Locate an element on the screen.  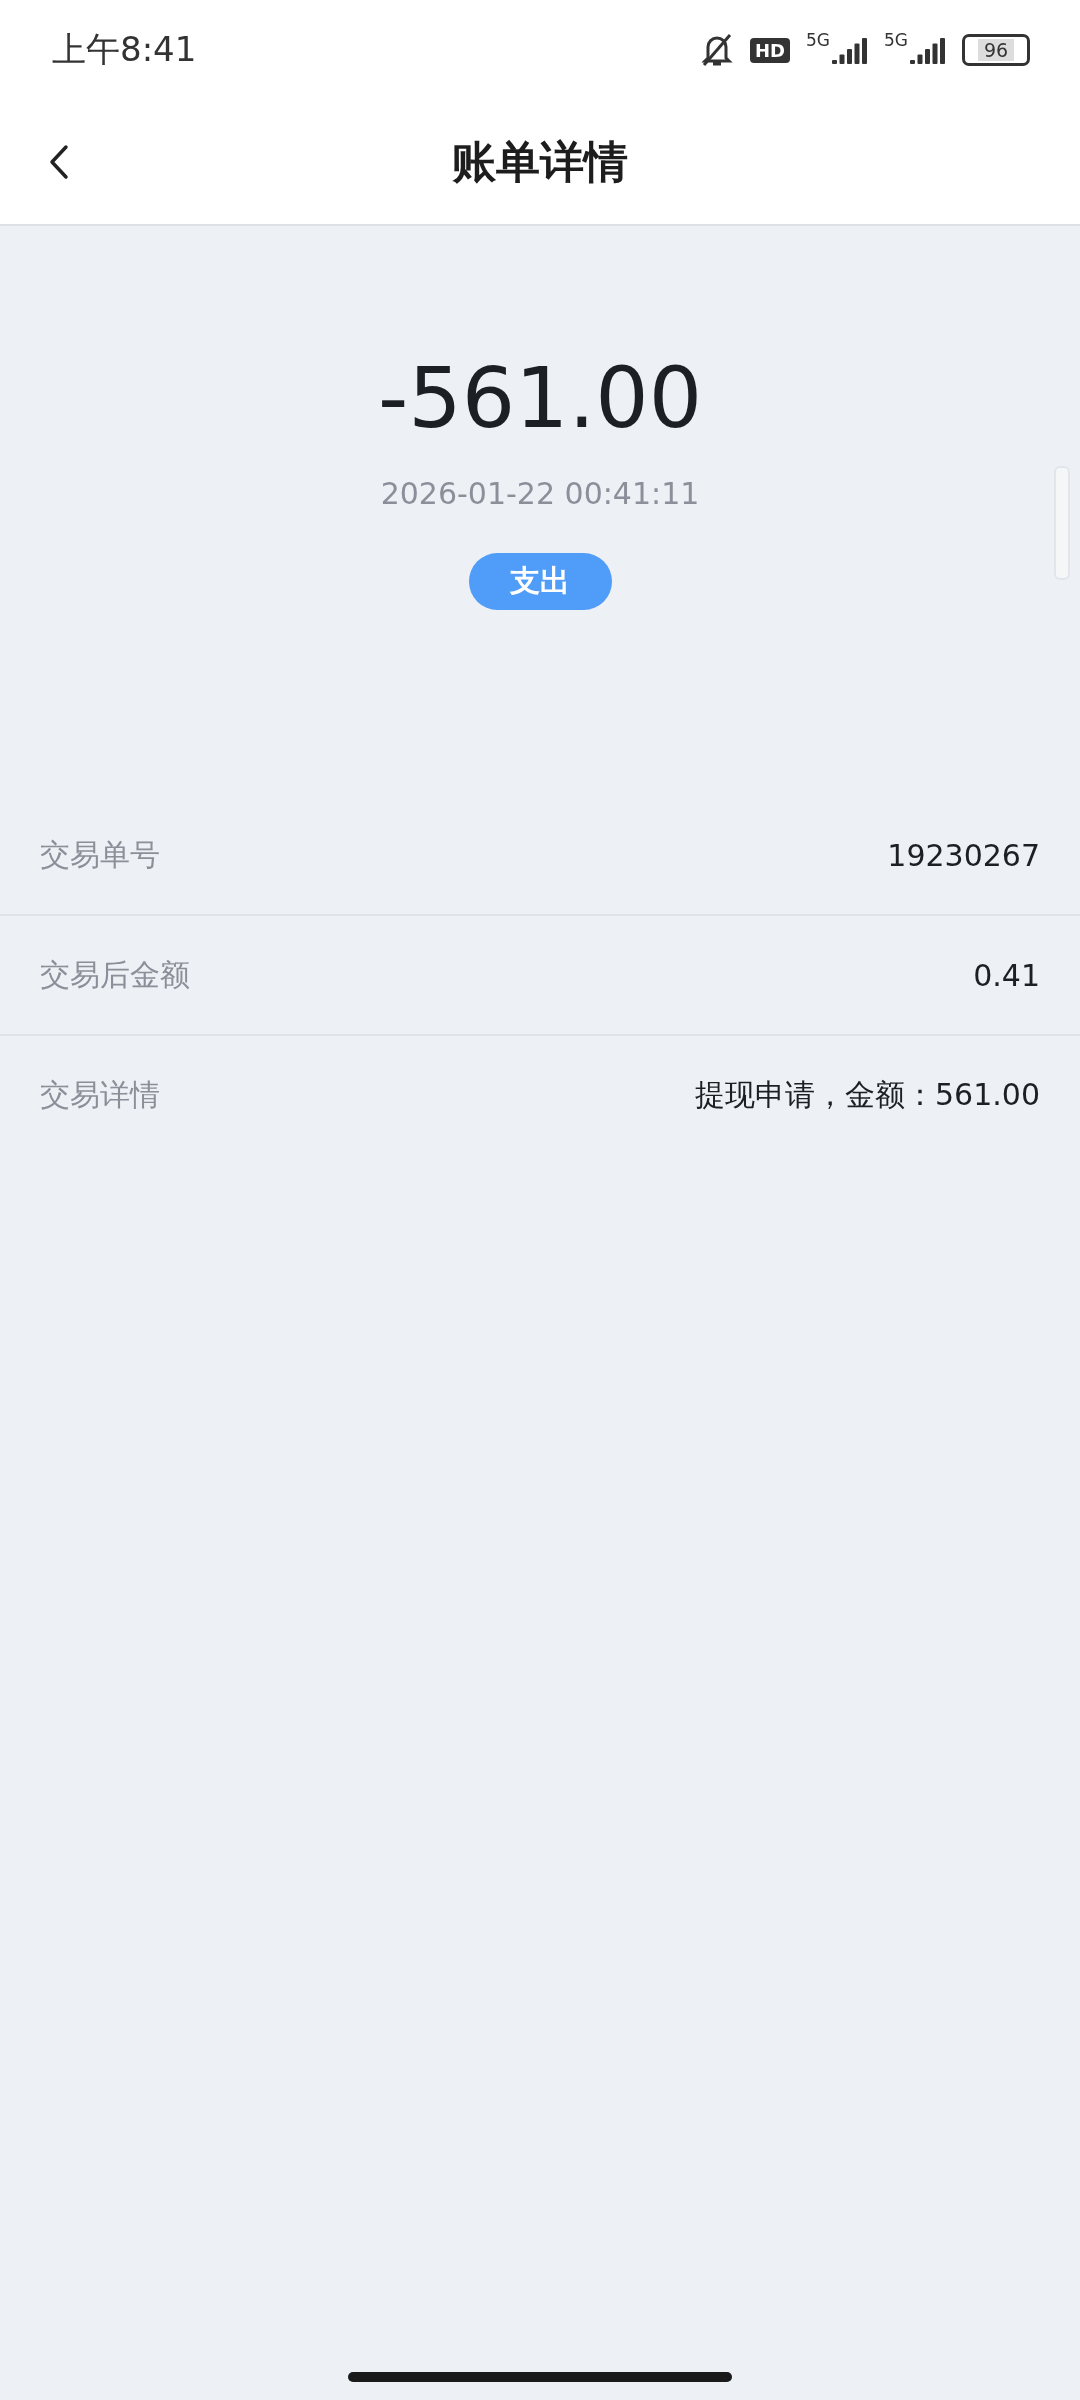
page-title: 账单详情 is located at coordinates (540, 161).